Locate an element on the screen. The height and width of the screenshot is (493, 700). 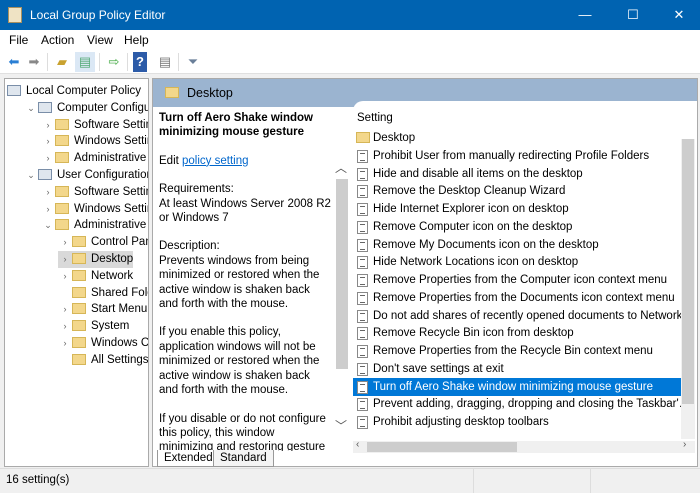
scroll-down-icon: ﹀ is located at coordinates (342, 425).